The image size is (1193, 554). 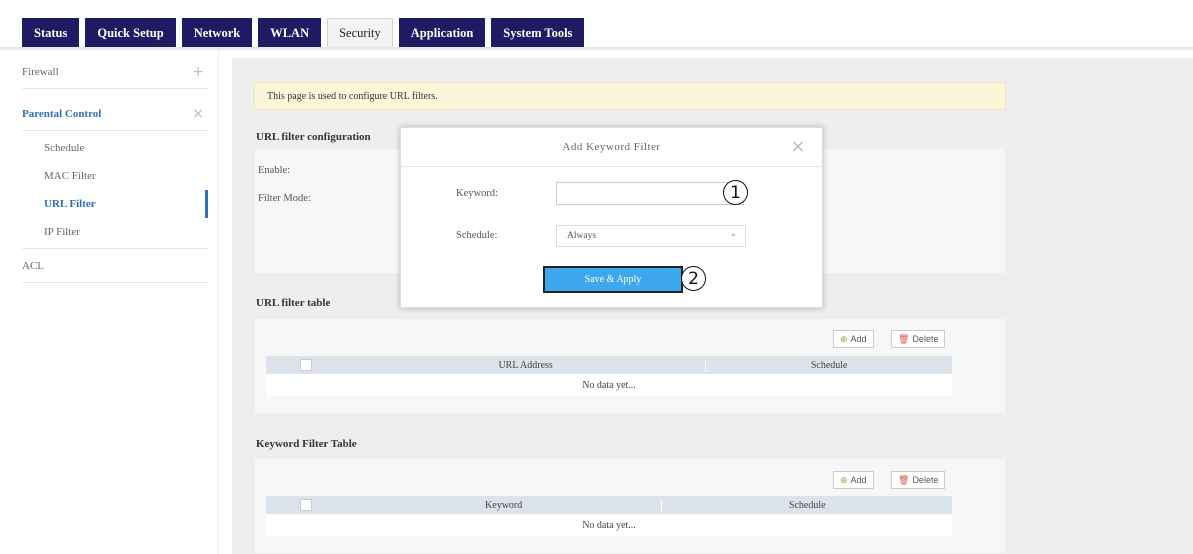 I want to click on tab-security: Security, so click(x=360, y=32).